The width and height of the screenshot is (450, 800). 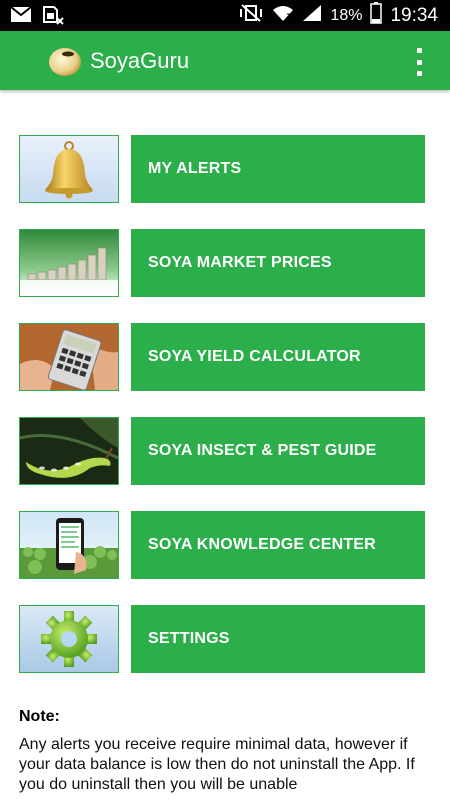 I want to click on gmail-icon, so click(x=21, y=18).